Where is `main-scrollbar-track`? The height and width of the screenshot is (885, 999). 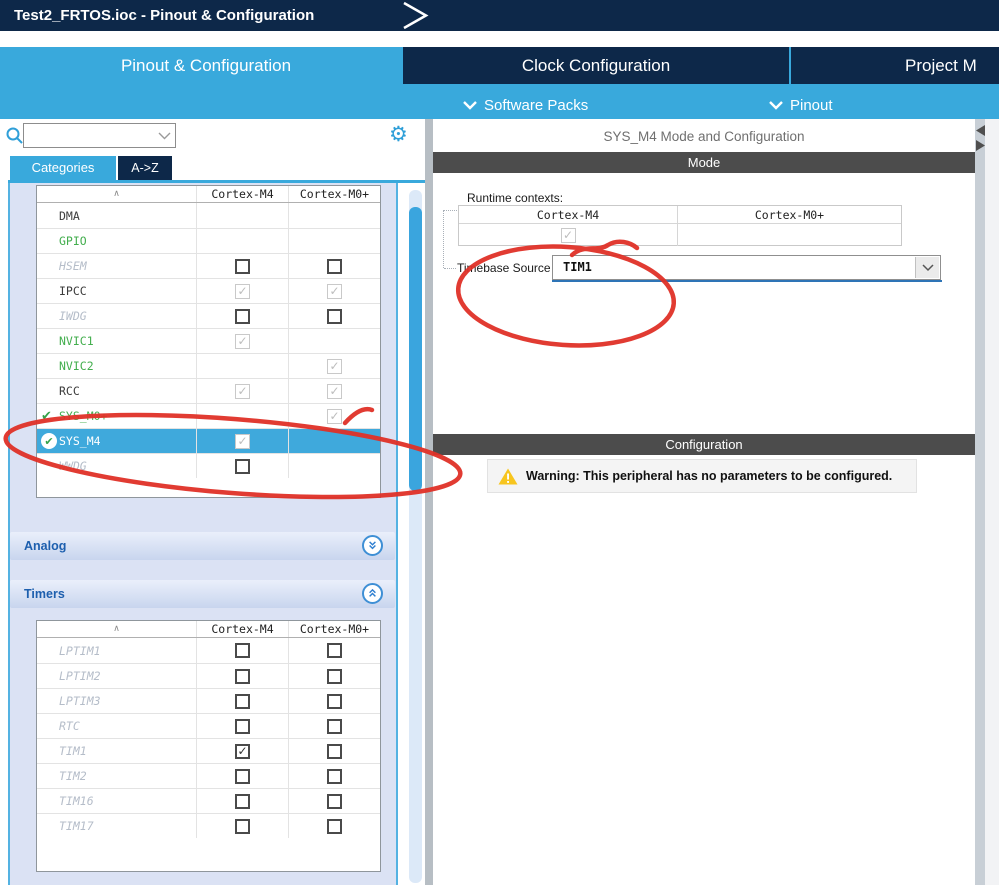
main-scrollbar-track is located at coordinates (980, 502).